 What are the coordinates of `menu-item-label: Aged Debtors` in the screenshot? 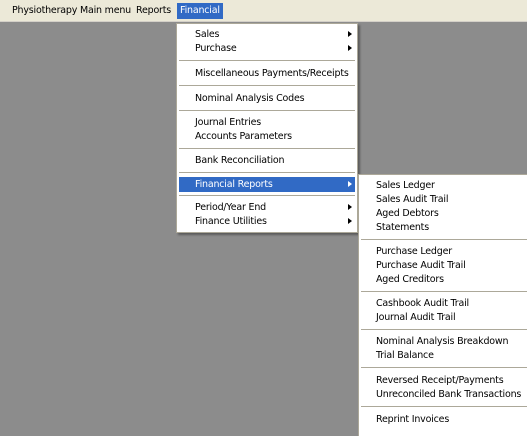 It's located at (407, 213).